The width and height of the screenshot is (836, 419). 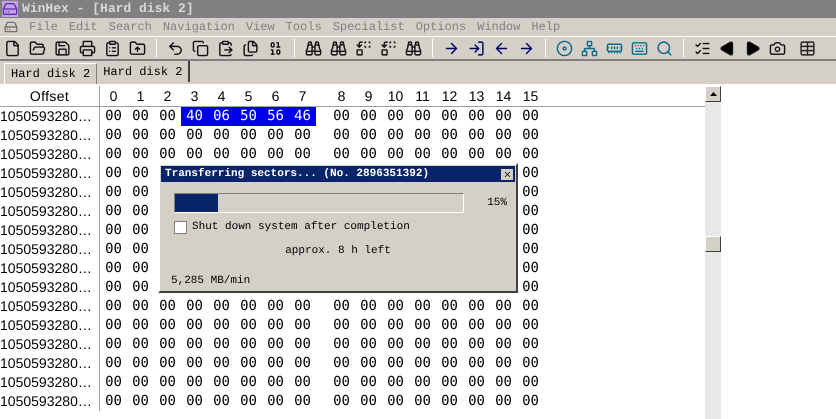 I want to click on scroll-up-button, so click(x=713, y=94).